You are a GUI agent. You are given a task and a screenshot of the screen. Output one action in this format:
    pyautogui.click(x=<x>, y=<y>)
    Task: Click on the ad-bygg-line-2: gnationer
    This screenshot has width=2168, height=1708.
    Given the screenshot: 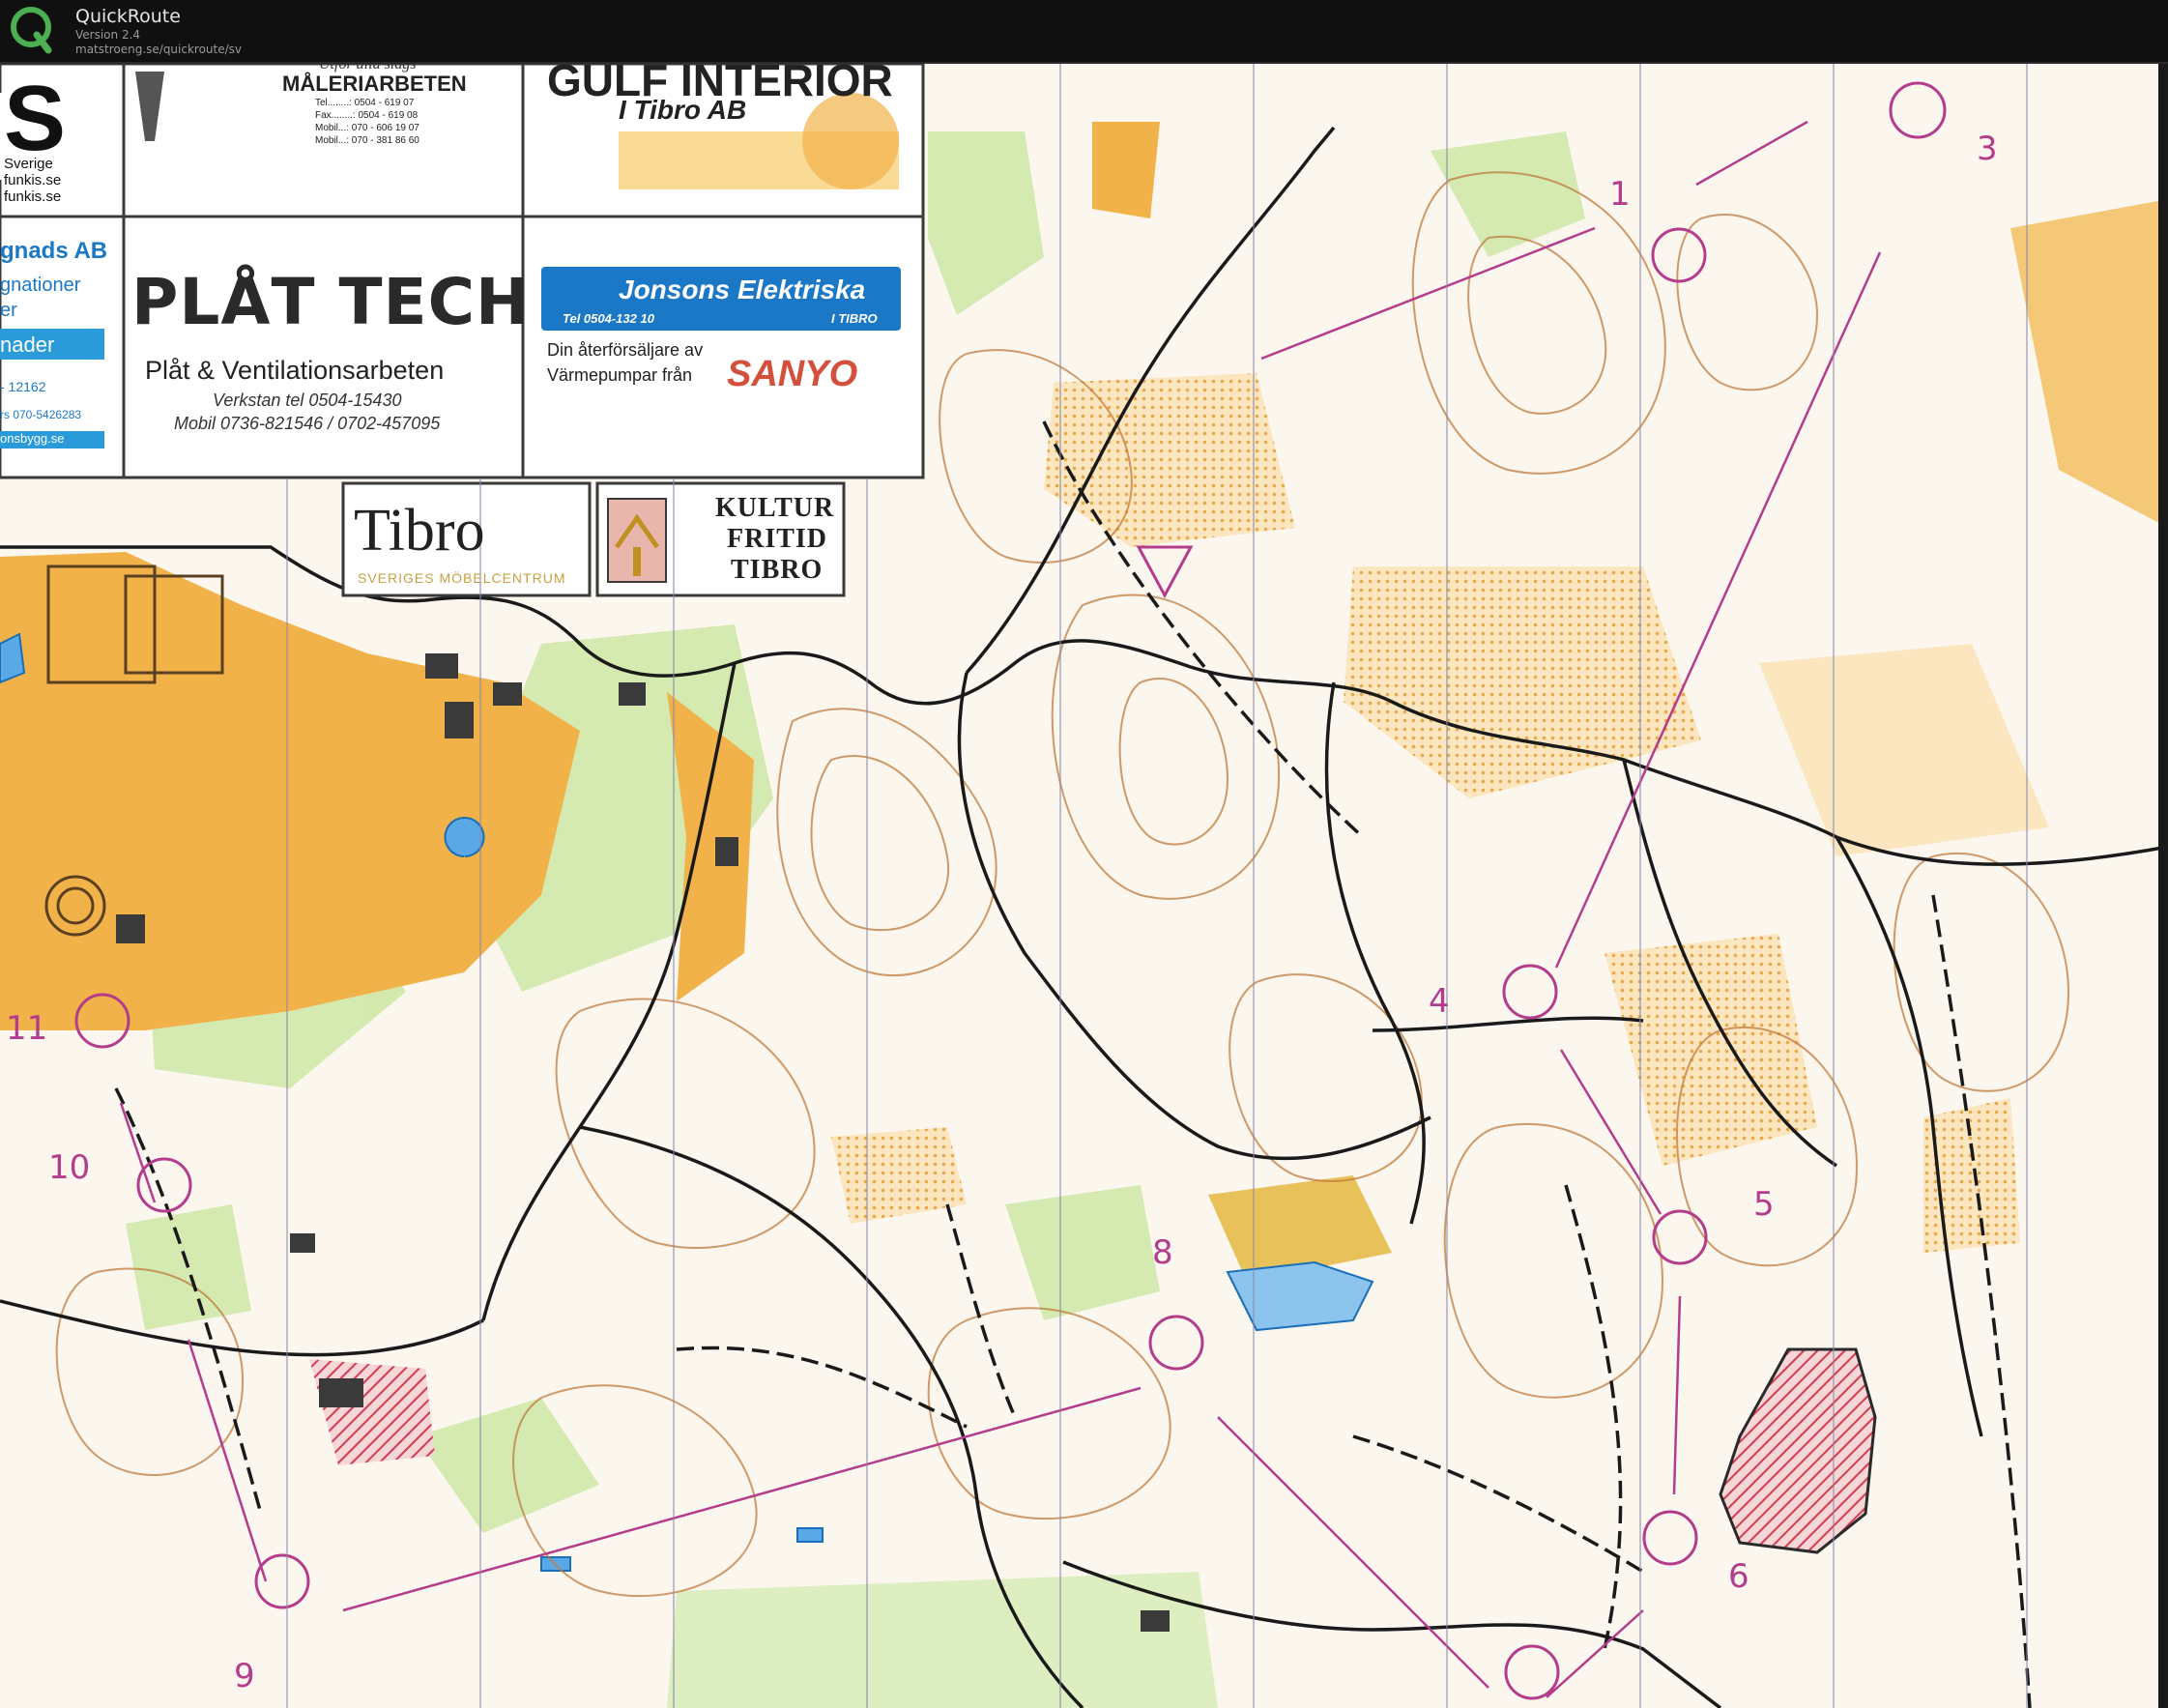 What is the action you would take?
    pyautogui.click(x=40, y=285)
    